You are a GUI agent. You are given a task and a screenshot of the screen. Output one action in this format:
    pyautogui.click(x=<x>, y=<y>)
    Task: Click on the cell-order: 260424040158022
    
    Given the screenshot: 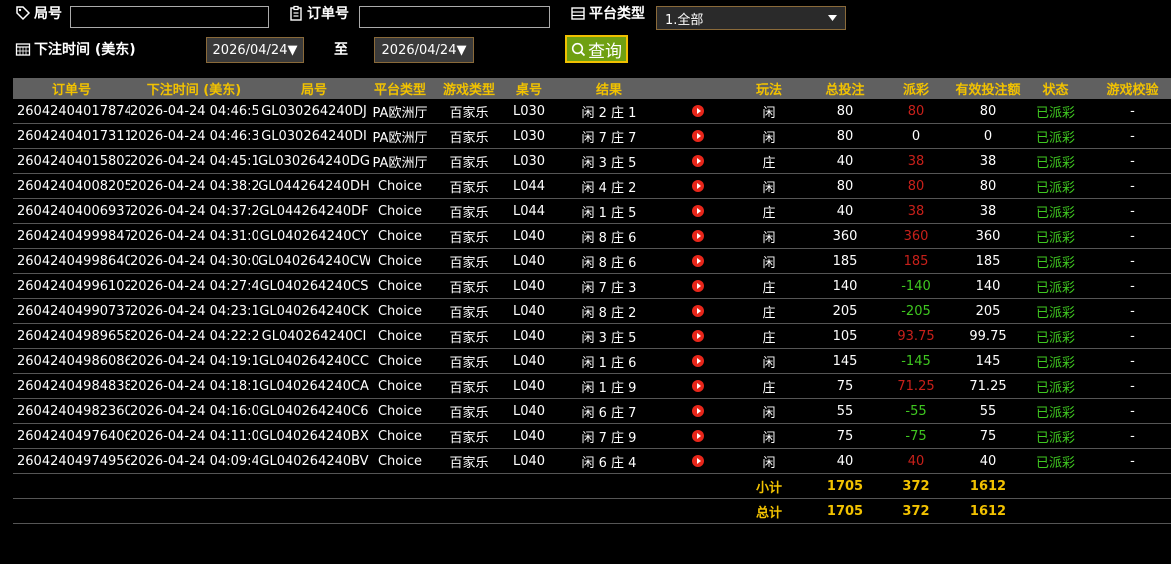 What is the action you would take?
    pyautogui.click(x=71, y=161)
    